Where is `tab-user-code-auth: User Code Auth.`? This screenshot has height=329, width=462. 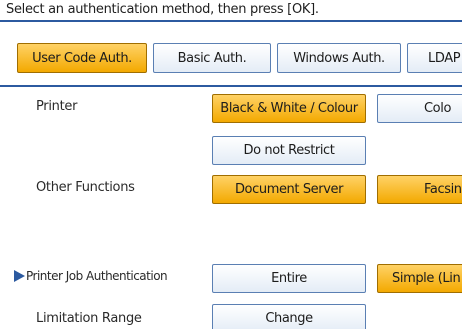
tab-user-code-auth: User Code Auth. is located at coordinates (82, 58).